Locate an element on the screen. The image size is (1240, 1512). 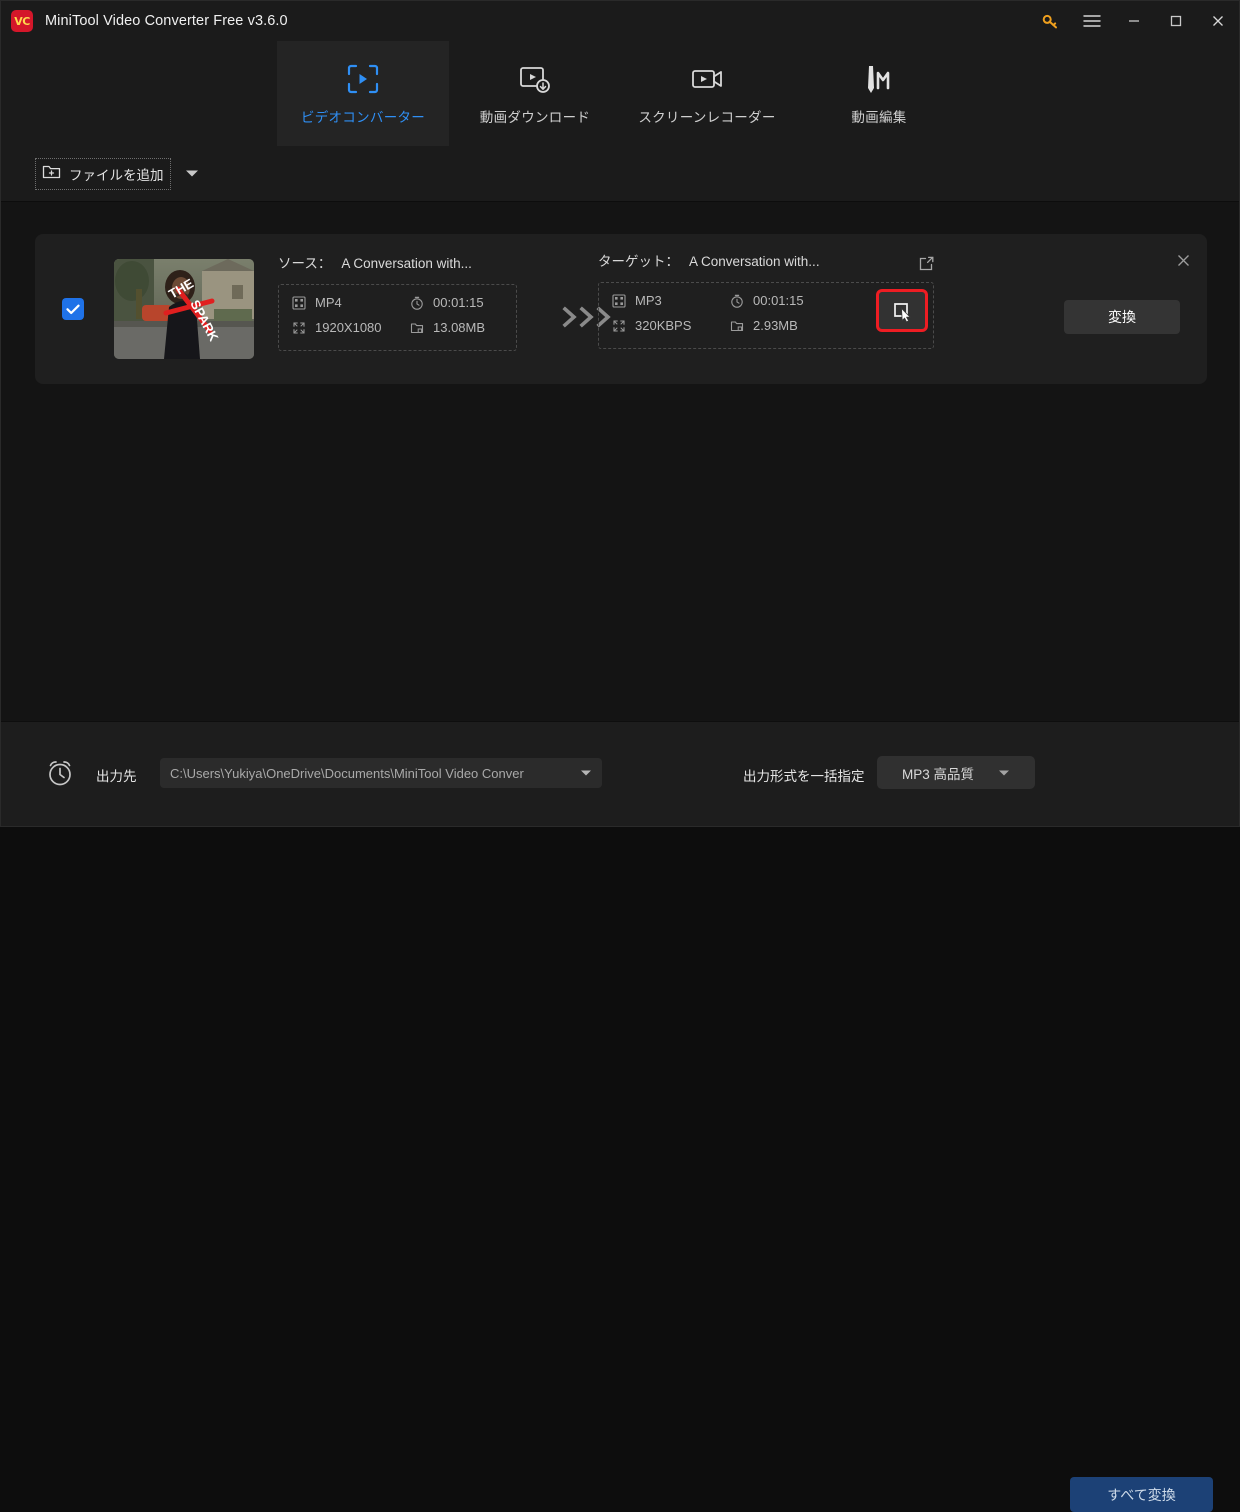
tab-screen-recorder: スクリーンレコーダー is located at coordinates (707, 93).